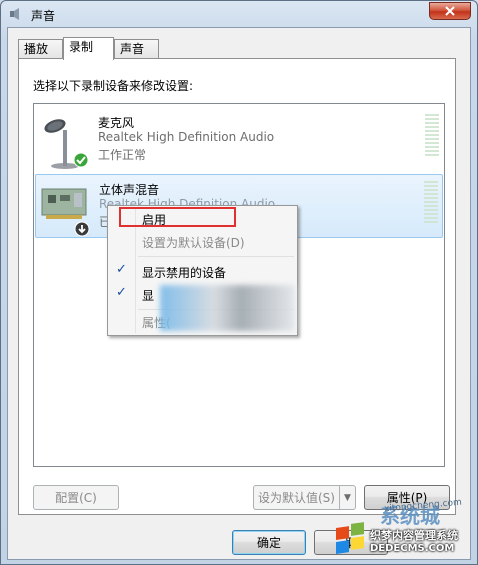  I want to click on annotation-highlight-box, so click(177, 217).